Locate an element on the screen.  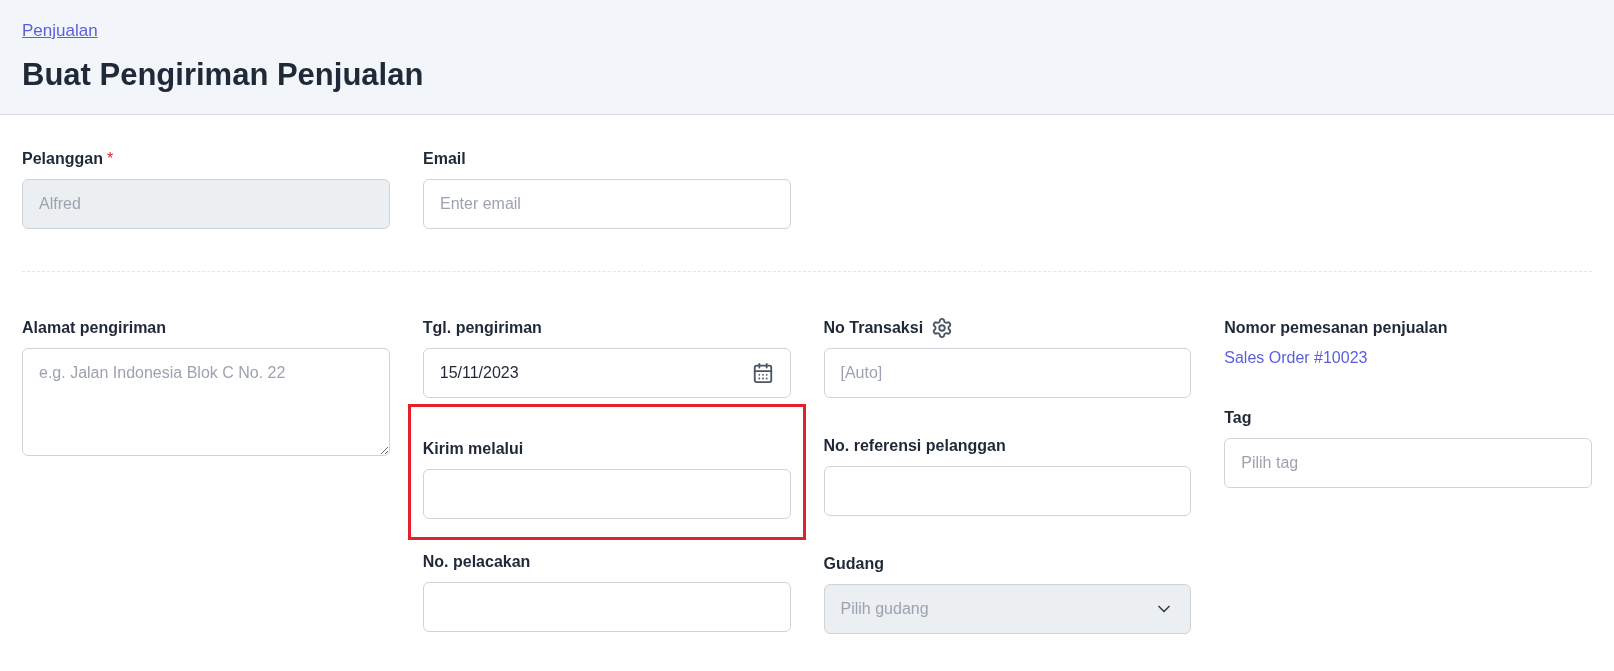
sales-order-link: Sales Order #10023 is located at coordinates (1408, 358).